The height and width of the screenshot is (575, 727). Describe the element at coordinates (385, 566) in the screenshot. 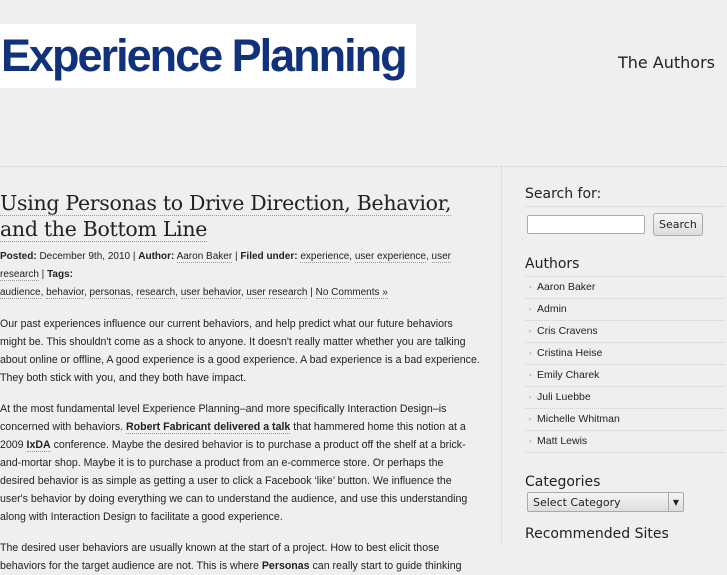

I see `text: can really start to guide thinking` at that location.